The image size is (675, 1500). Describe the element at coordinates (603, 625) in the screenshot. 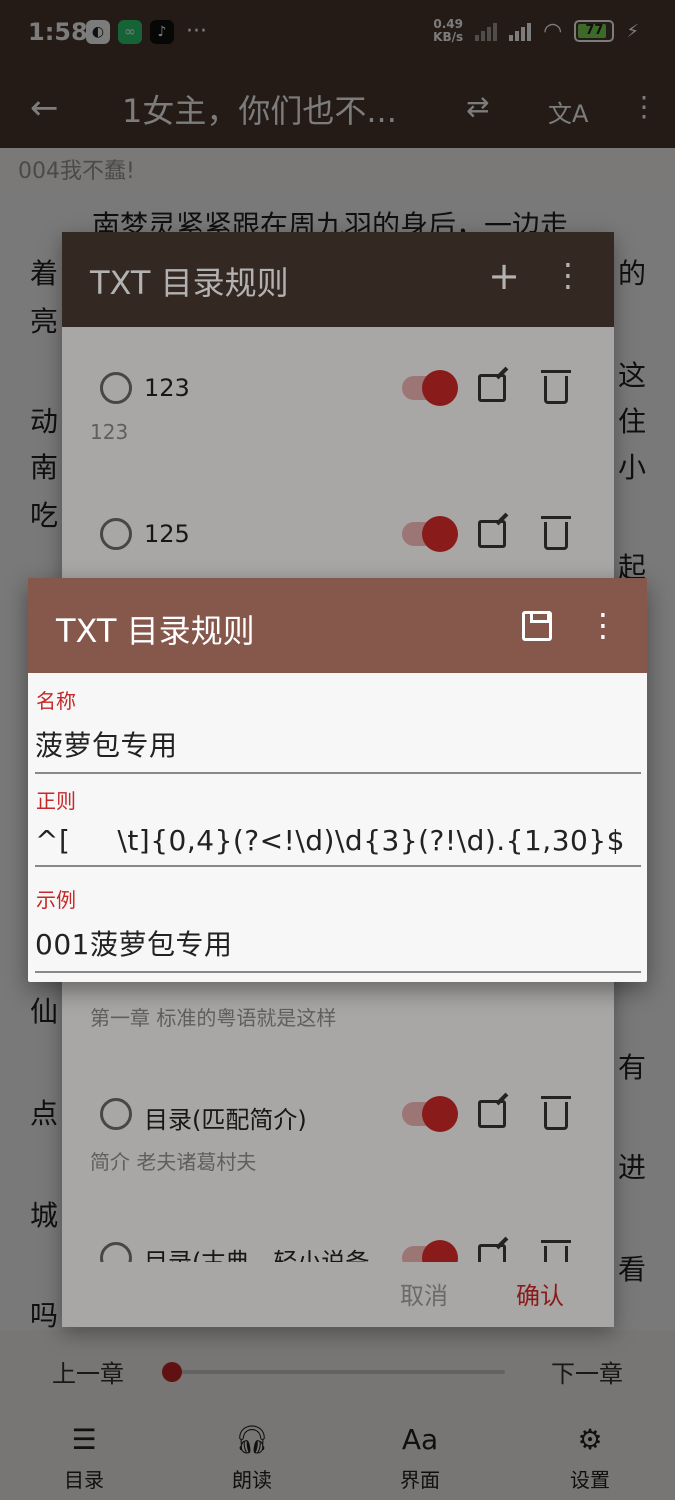

I see `more-vert-icon: ⋮` at that location.